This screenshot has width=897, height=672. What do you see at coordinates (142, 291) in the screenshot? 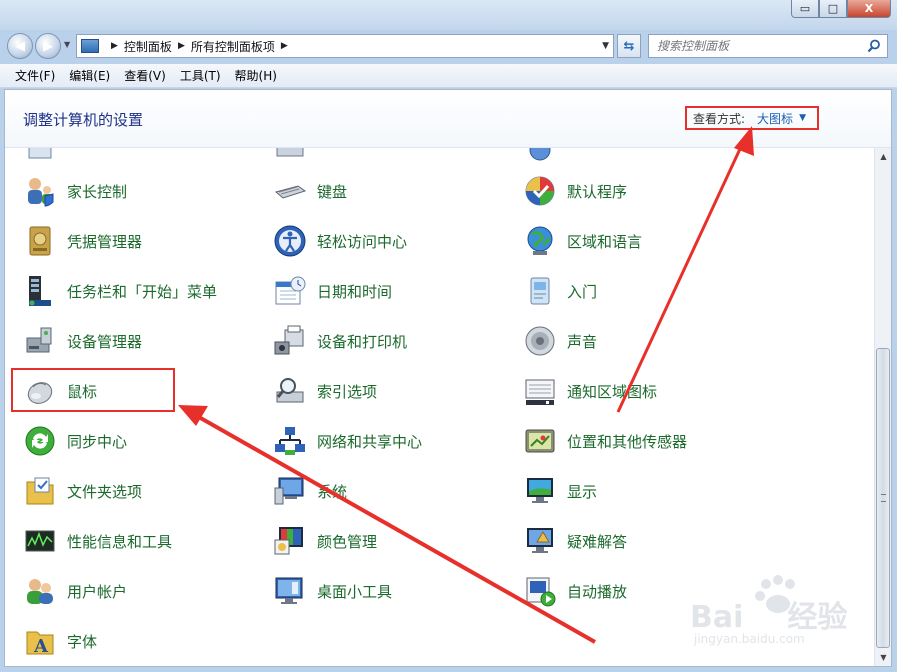
I see `item-label: 任务栏和「开始」菜单` at bounding box center [142, 291].